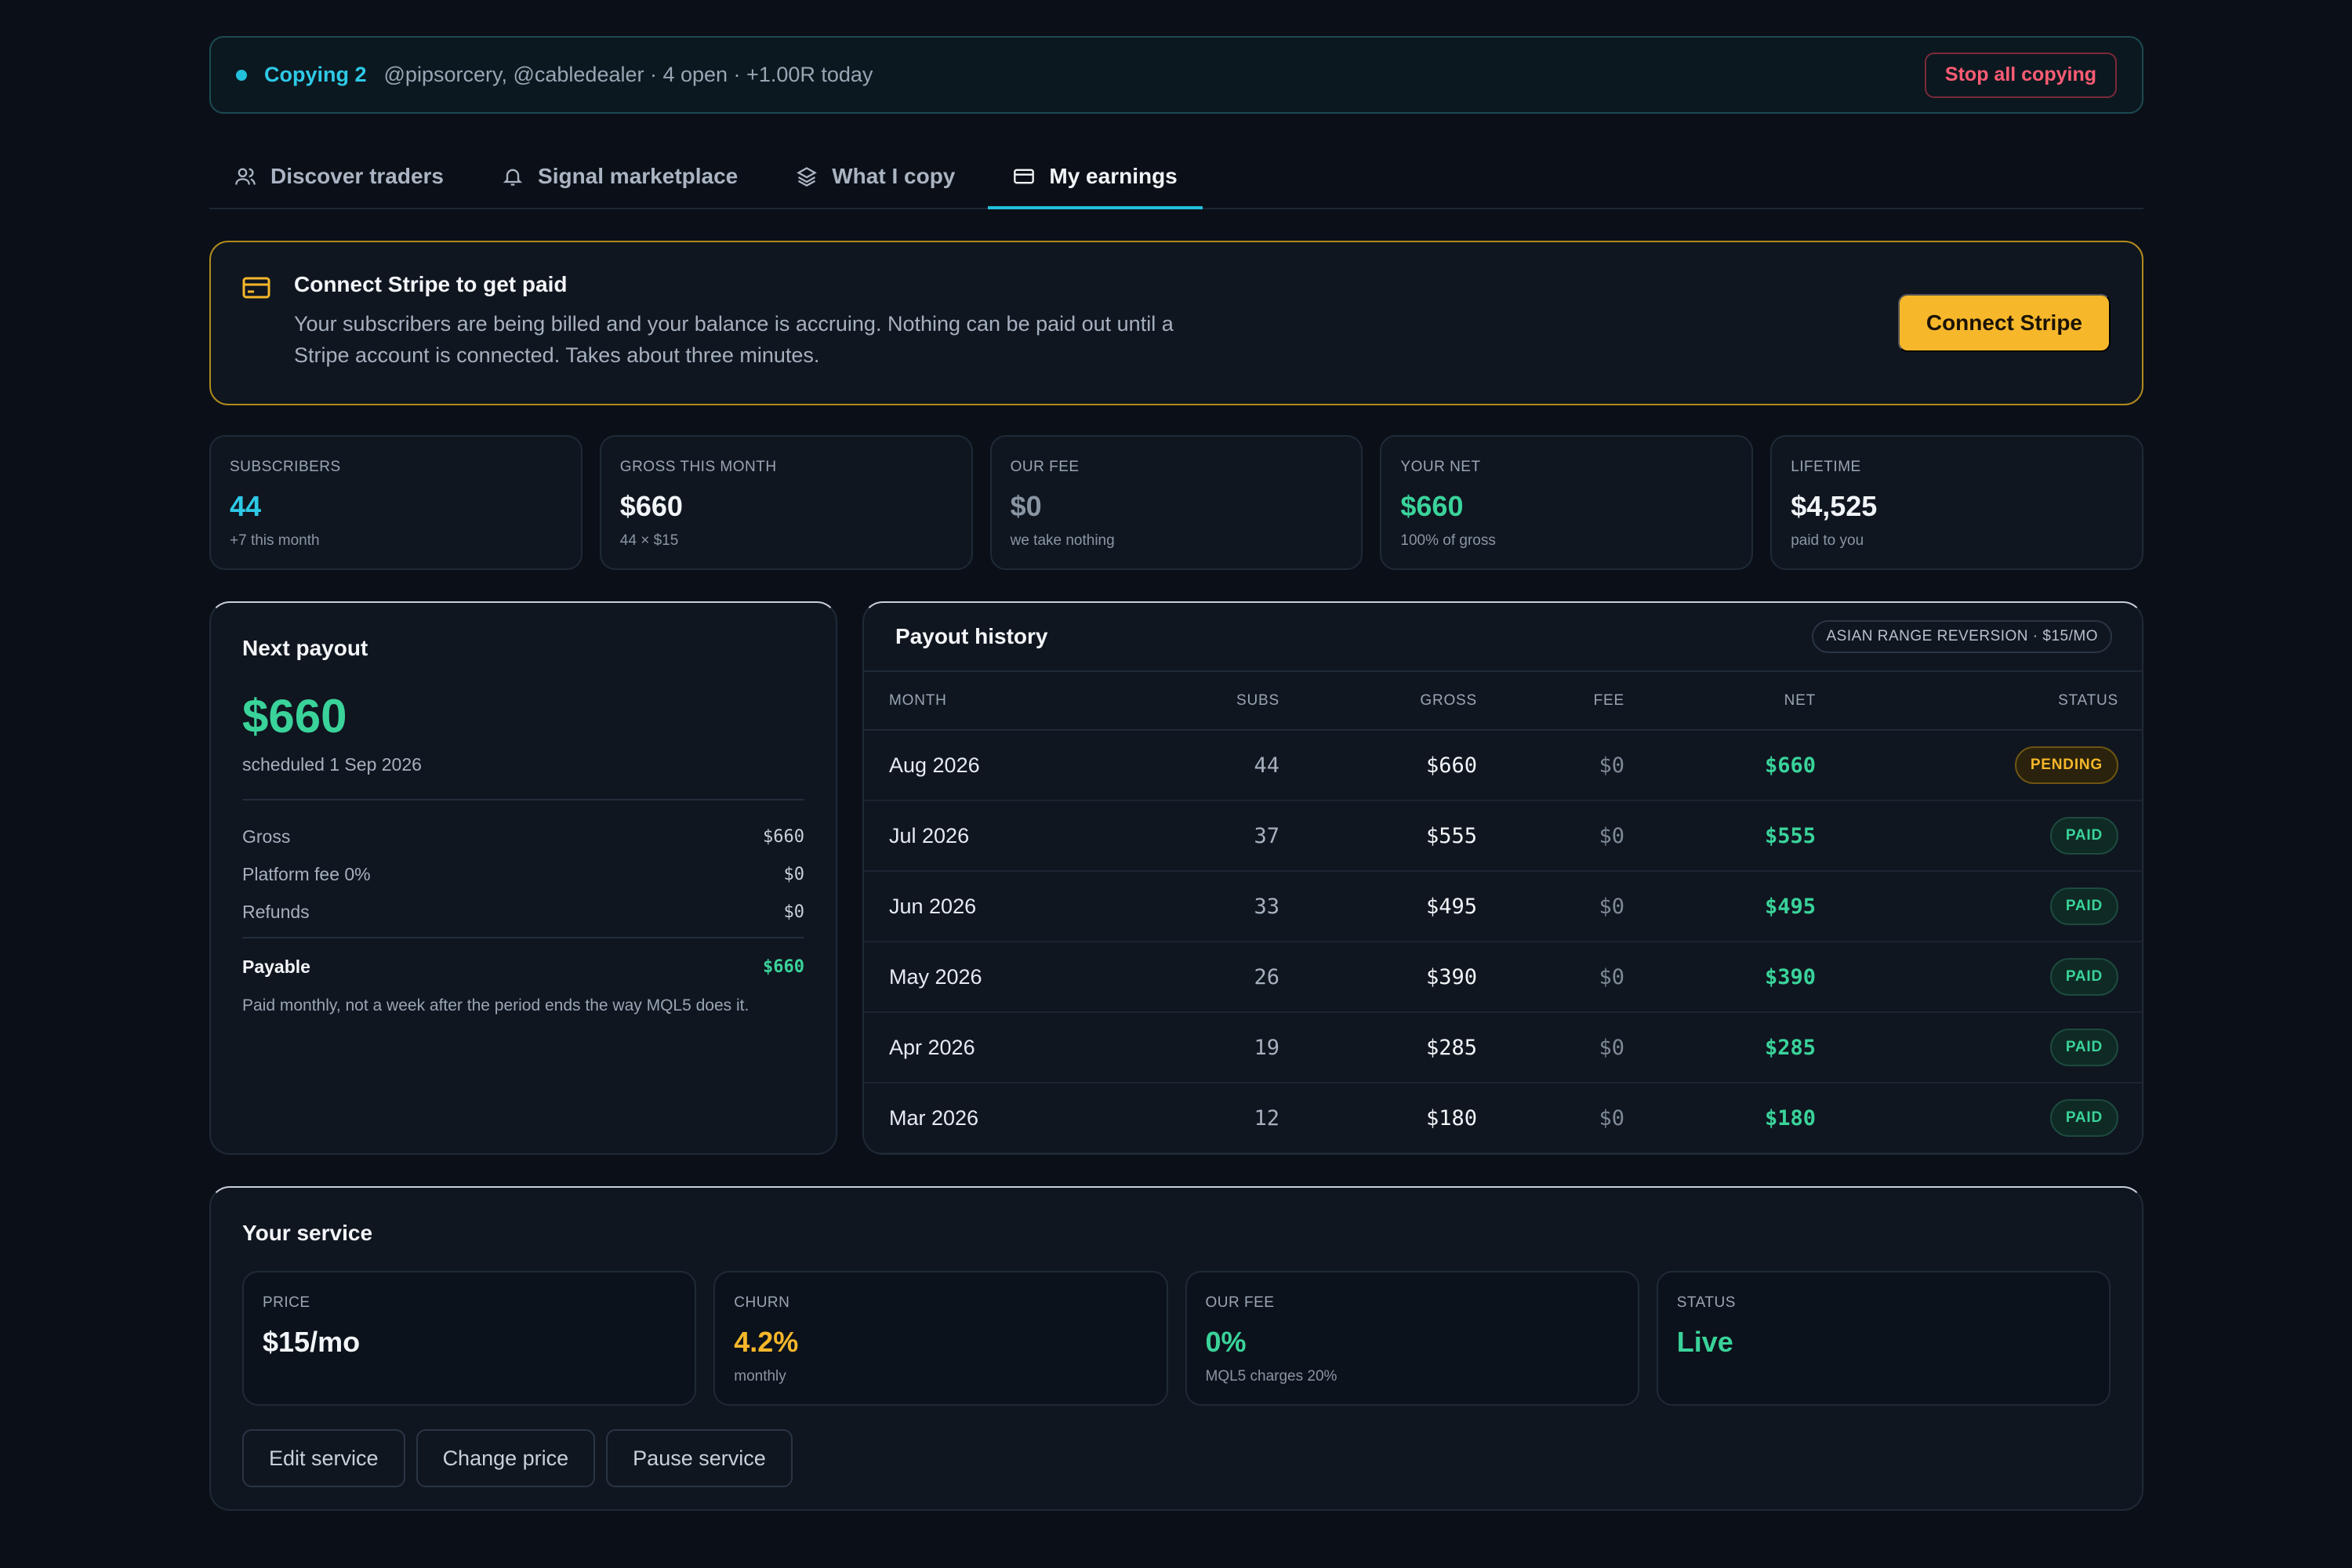  Describe the element at coordinates (1704, 1342) in the screenshot. I see `svc-value: Live` at that location.